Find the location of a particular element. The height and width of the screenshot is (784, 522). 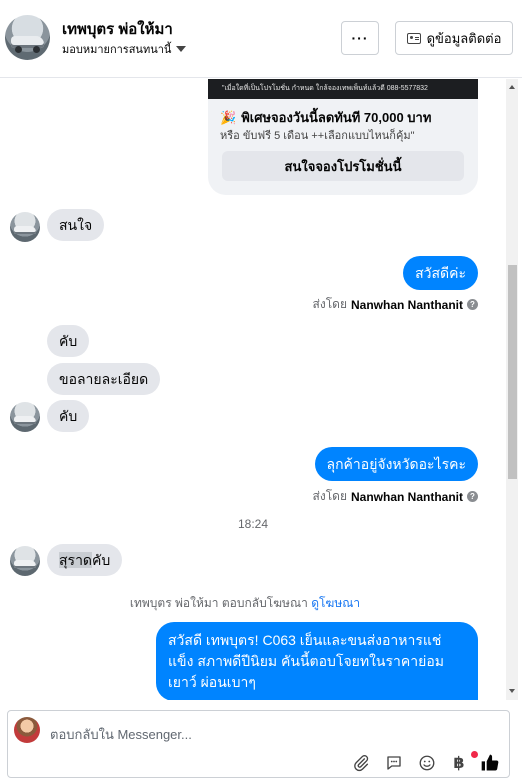

message-text: คับ is located at coordinates (101, 560).